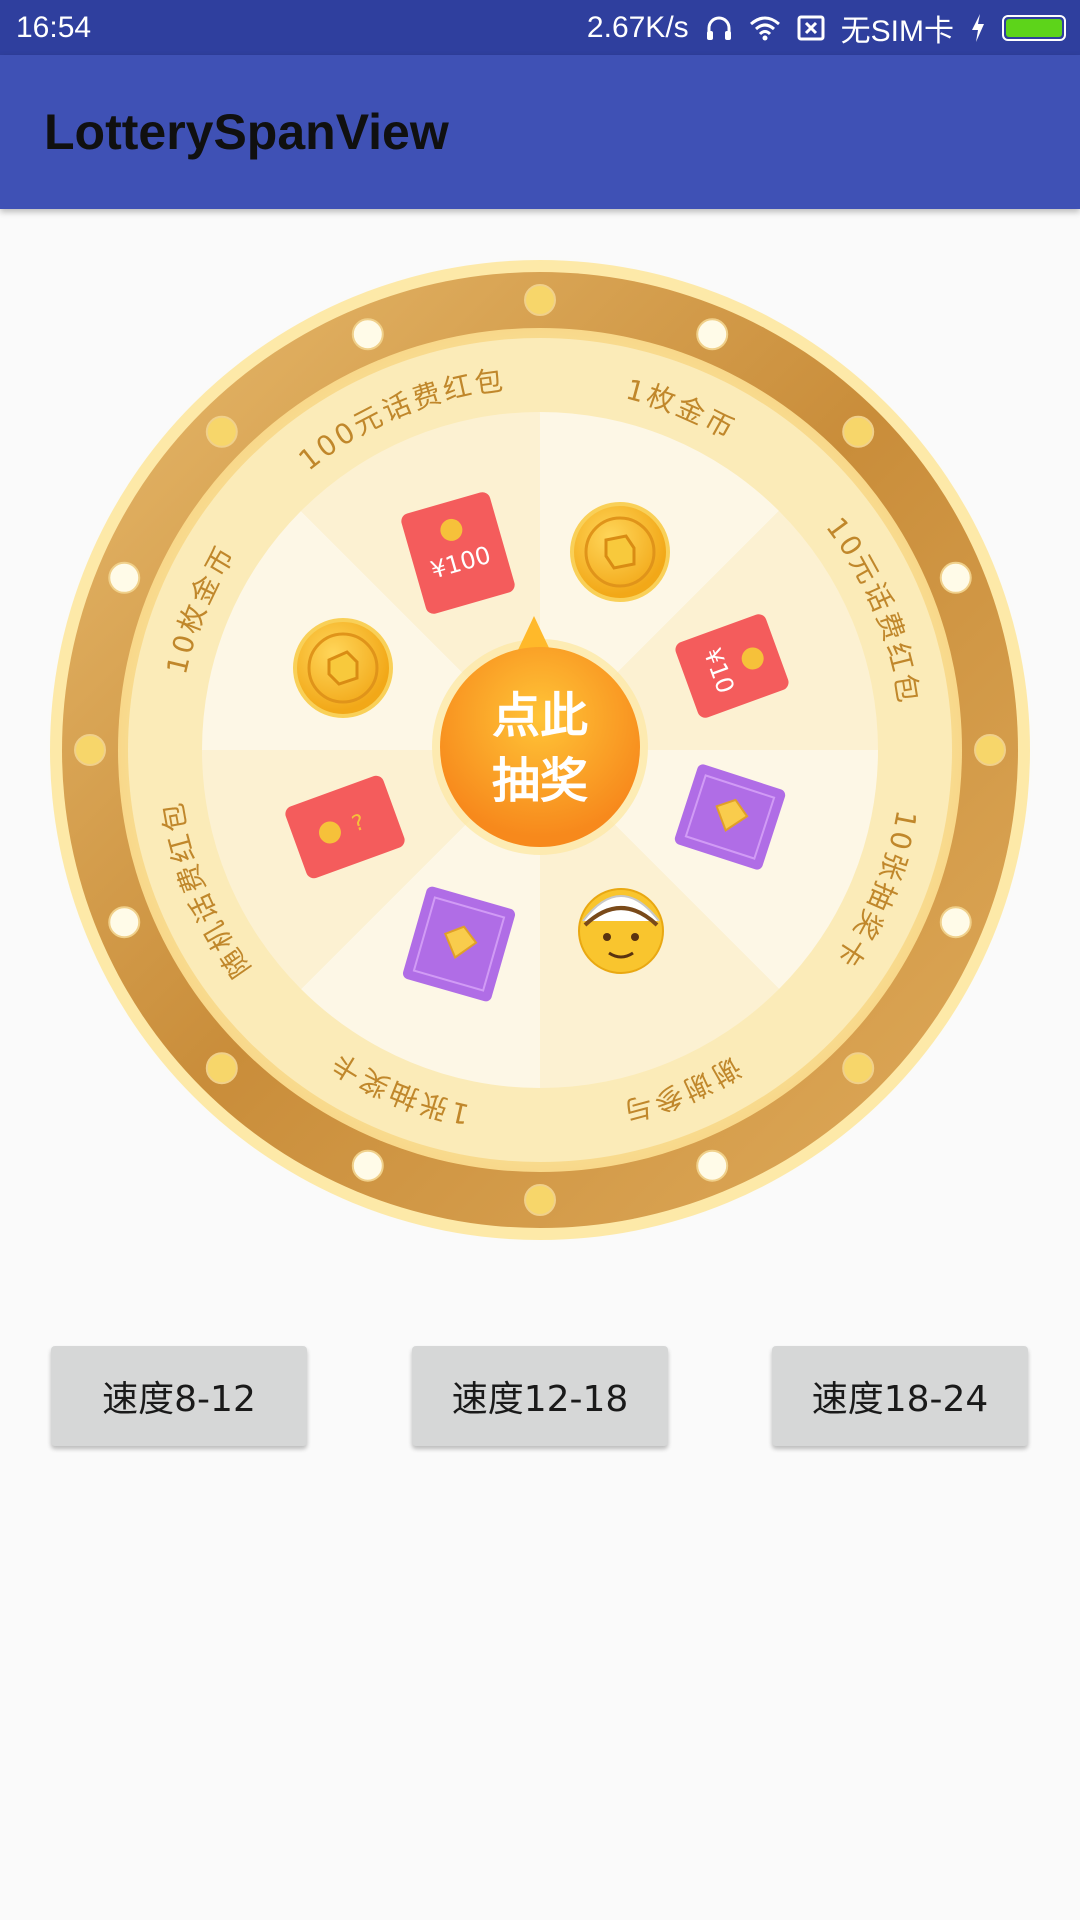 Image resolution: width=1080 pixels, height=1920 pixels. I want to click on start-button-label-line2: 抽奖, so click(540, 781).